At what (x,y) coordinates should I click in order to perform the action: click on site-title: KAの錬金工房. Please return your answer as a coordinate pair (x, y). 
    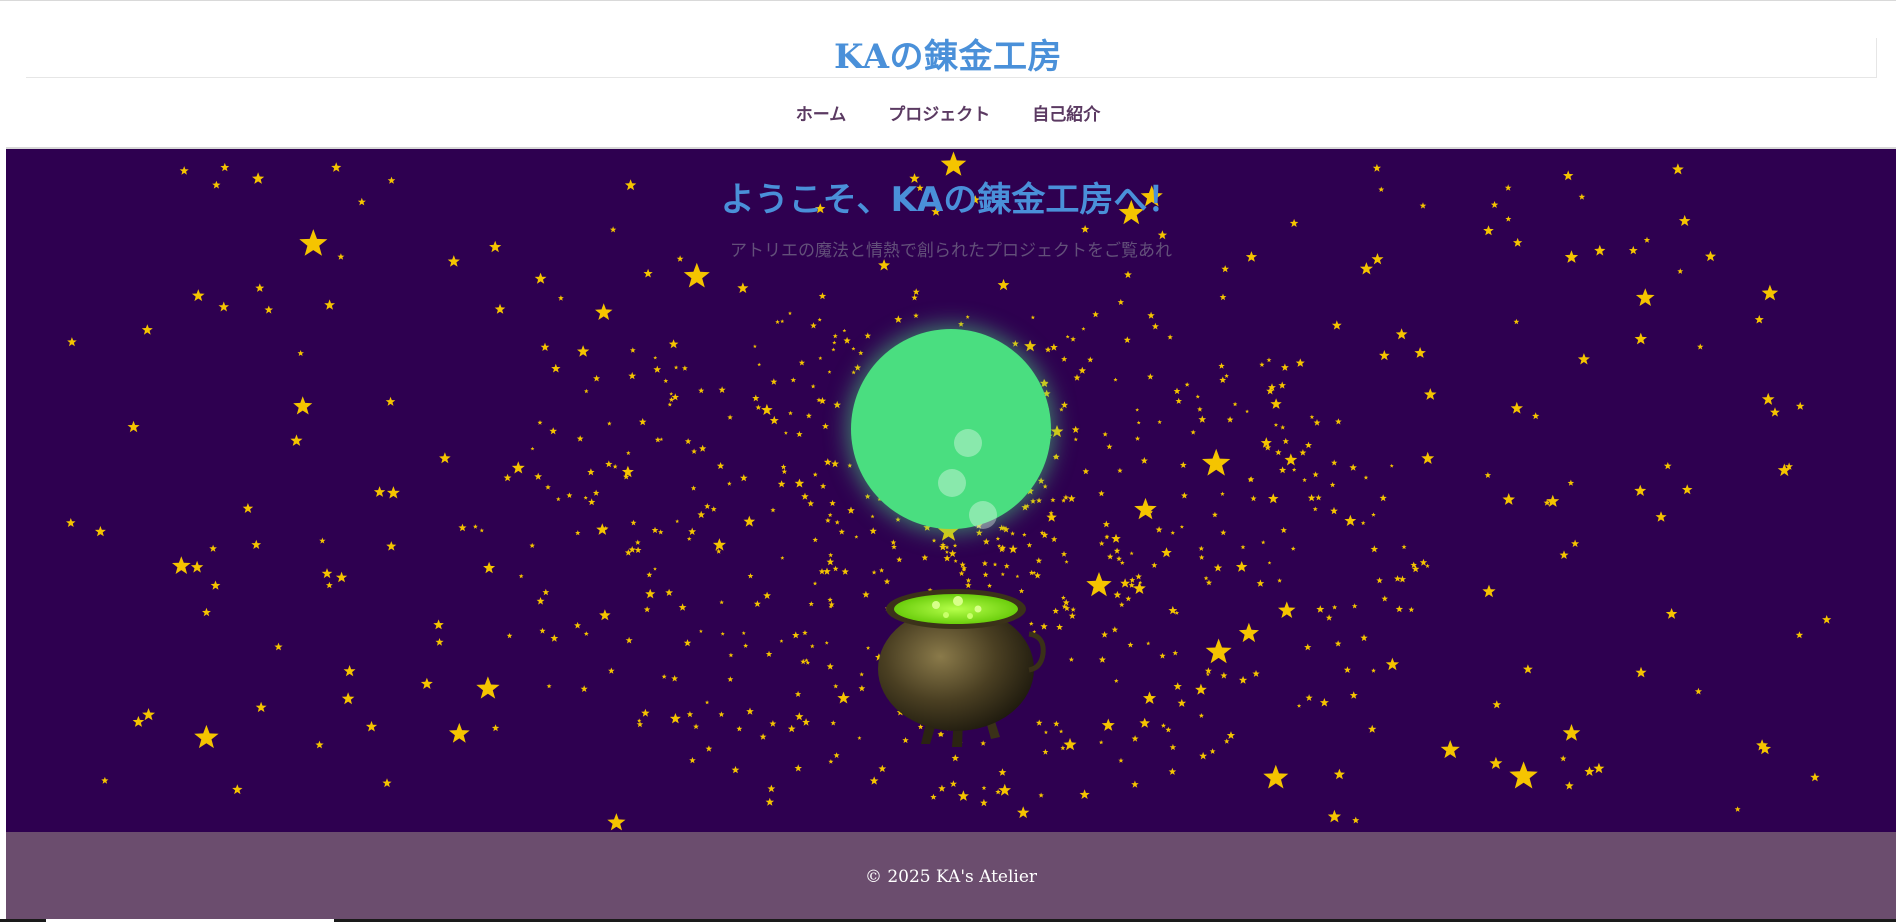
    Looking at the image, I should click on (948, 57).